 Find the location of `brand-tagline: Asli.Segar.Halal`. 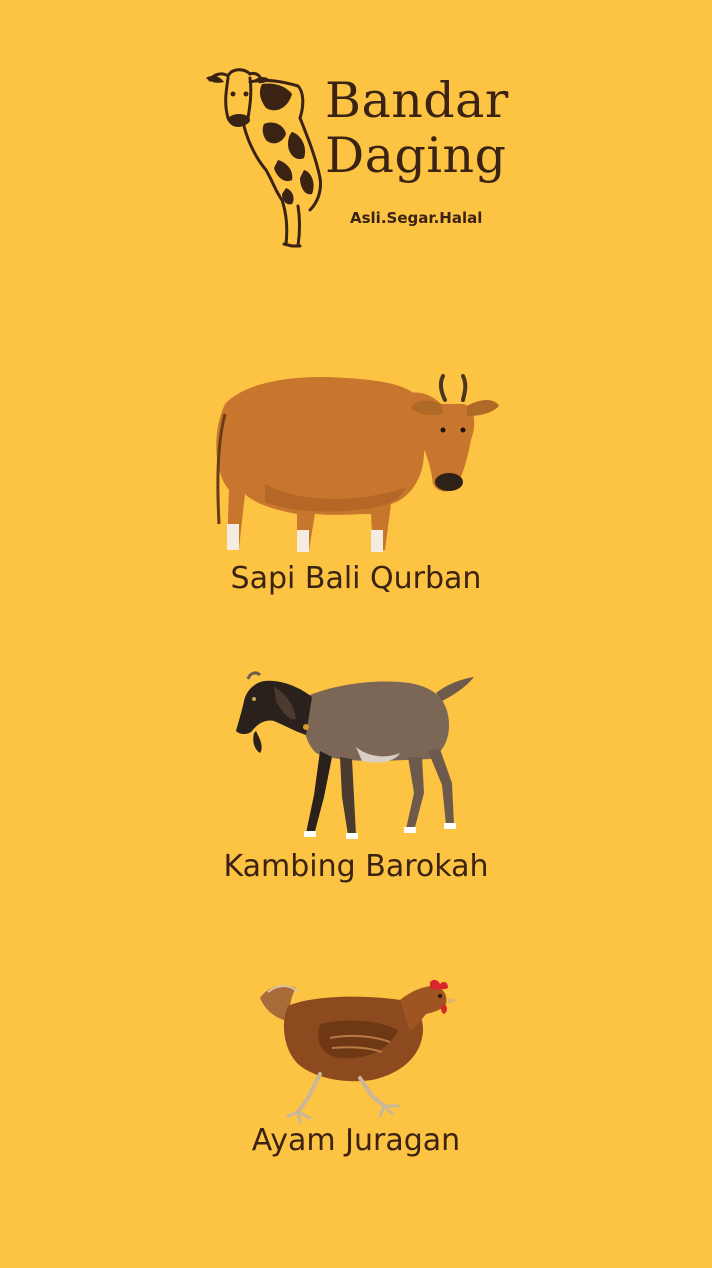

brand-tagline: Asli.Segar.Halal is located at coordinates (416, 218).